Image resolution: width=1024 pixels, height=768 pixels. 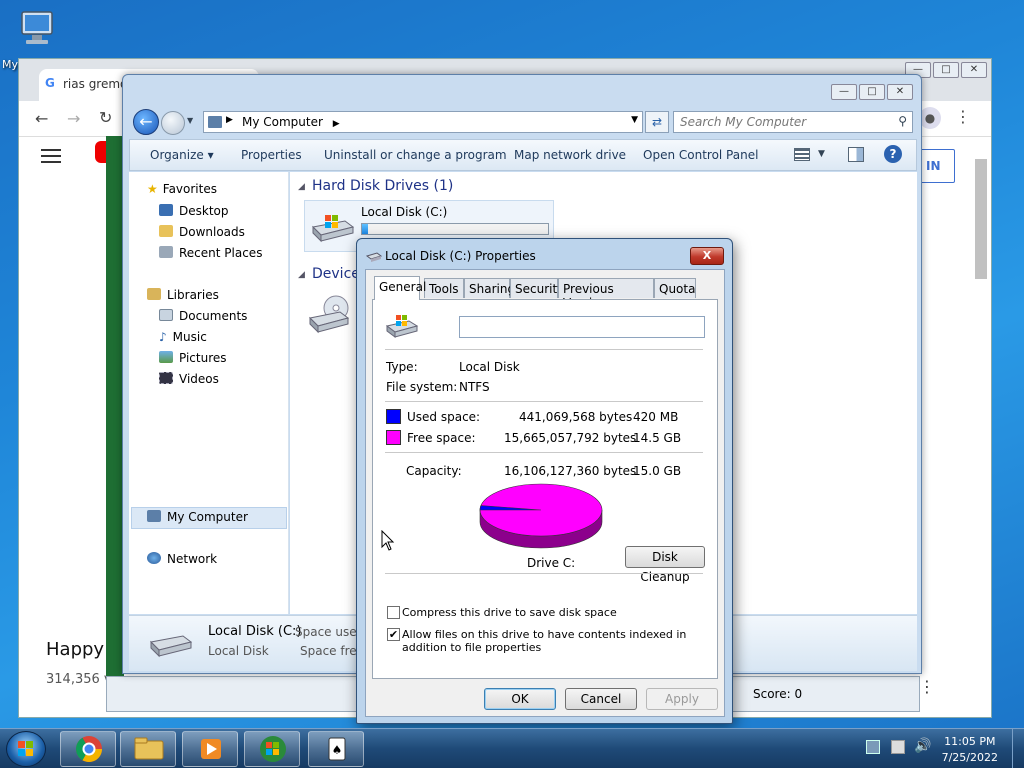 What do you see at coordinates (393, 612) in the screenshot?
I see `compress-drive-checkbox` at bounding box center [393, 612].